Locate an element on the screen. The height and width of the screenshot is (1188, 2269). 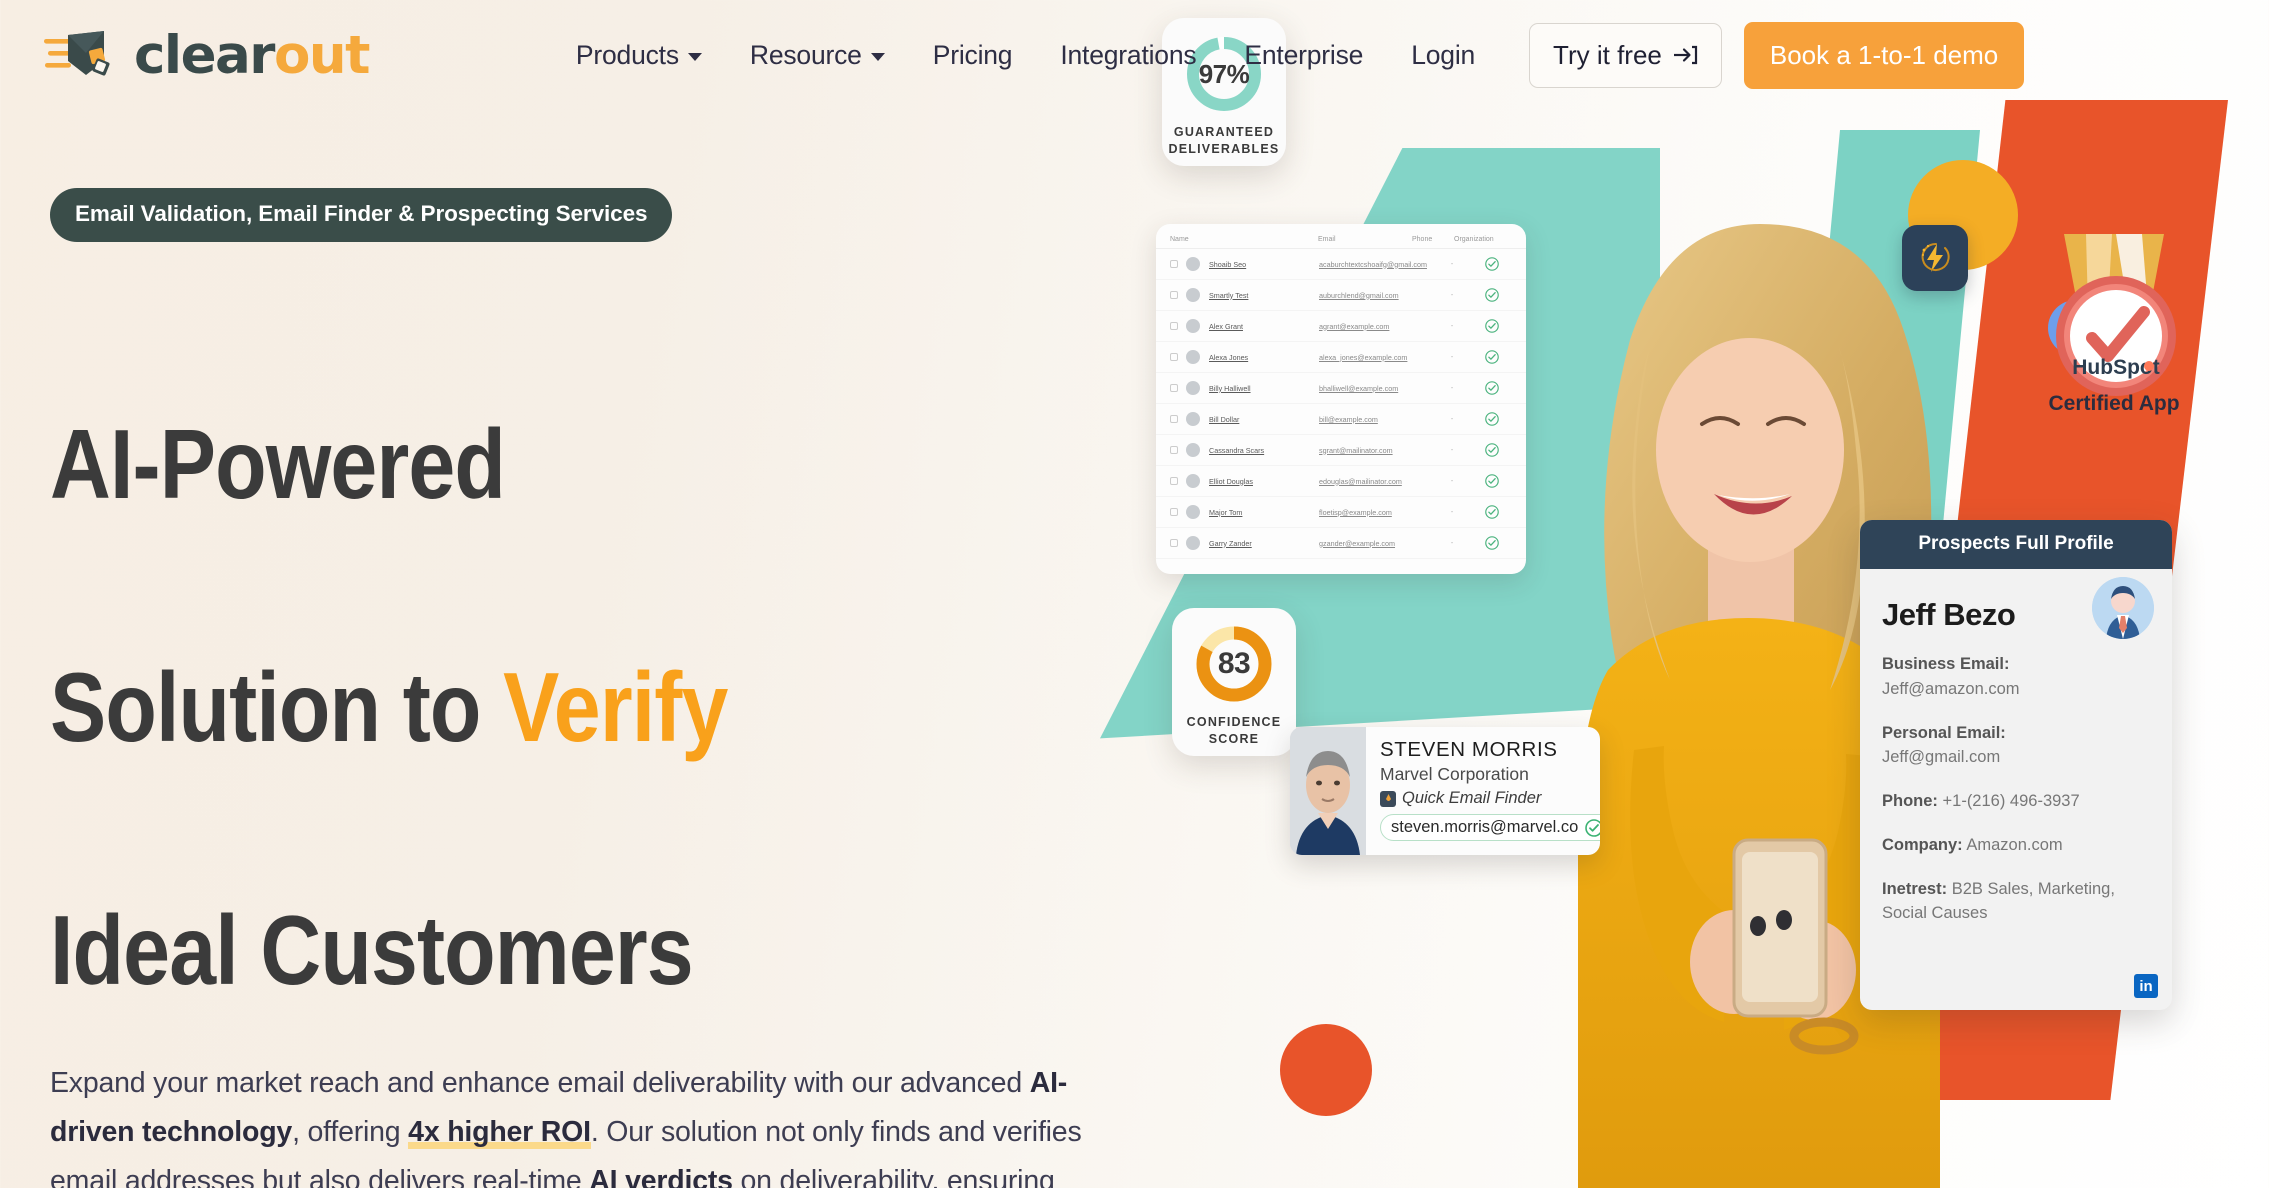
prospect-field: Phone: +1-(216) 496-3937 is located at coordinates (2016, 801).